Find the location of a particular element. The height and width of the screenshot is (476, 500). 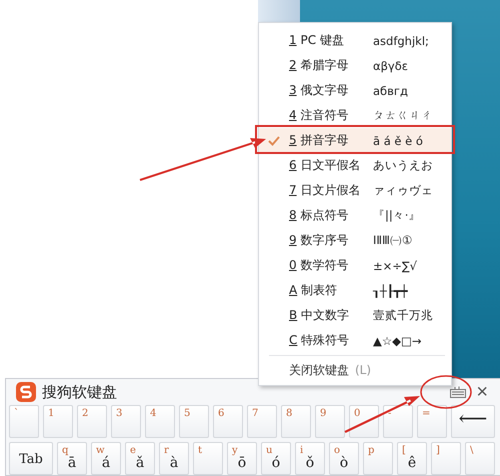

keyboard-key: t is located at coordinates (208, 458).